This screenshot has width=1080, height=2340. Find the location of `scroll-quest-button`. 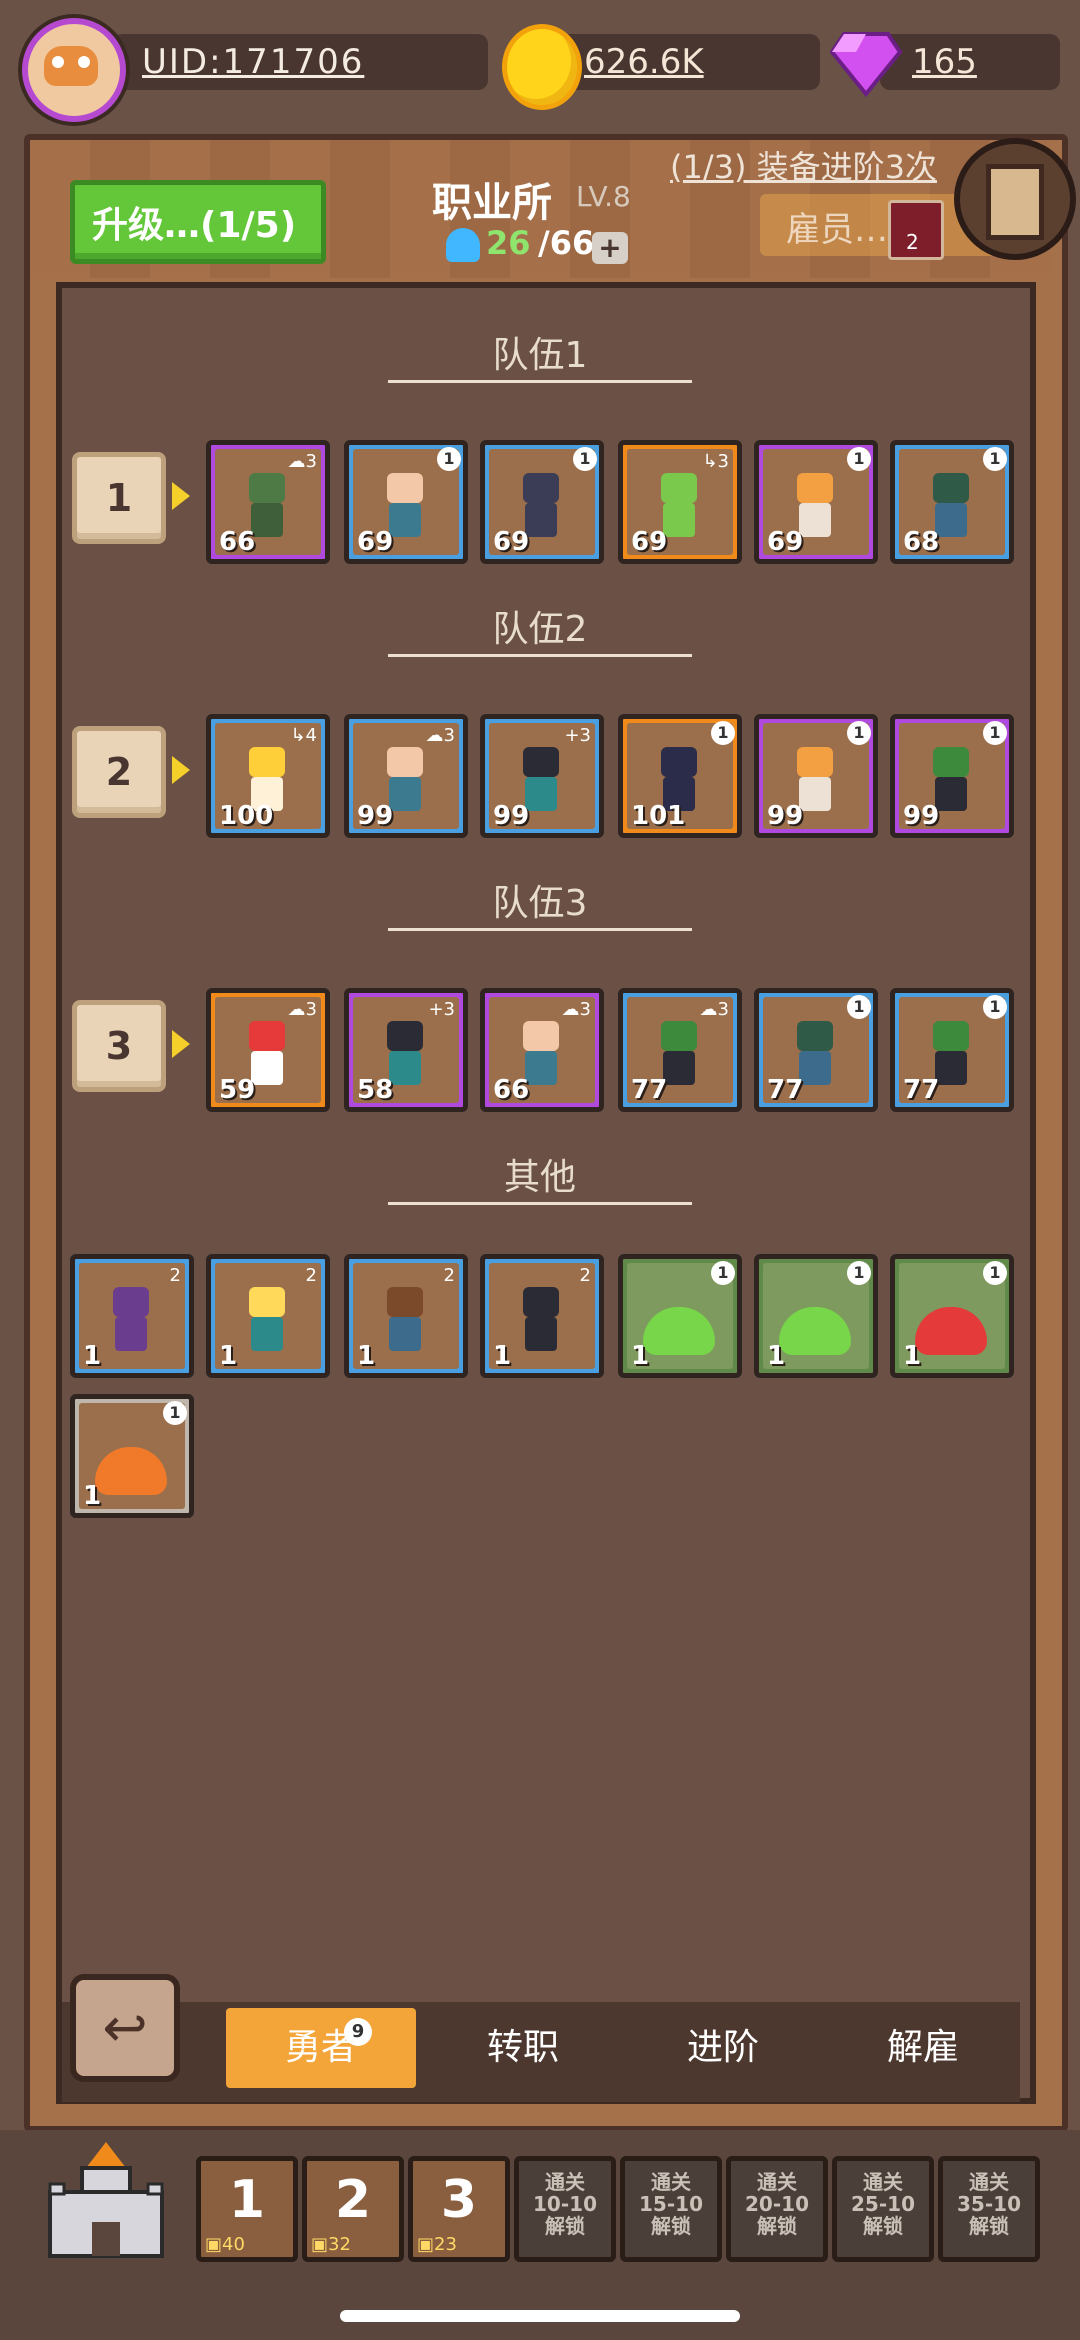

scroll-quest-button is located at coordinates (1015, 199).